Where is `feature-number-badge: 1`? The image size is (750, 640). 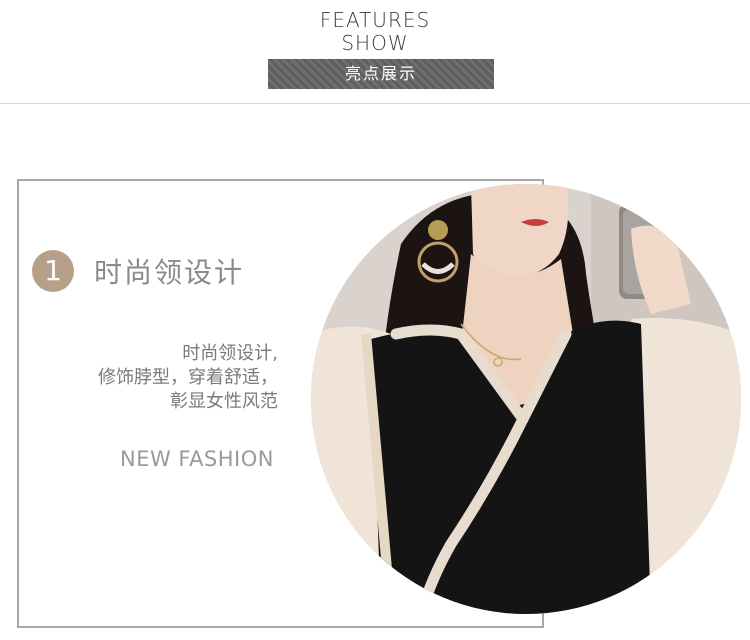
feature-number-badge: 1 is located at coordinates (53, 271).